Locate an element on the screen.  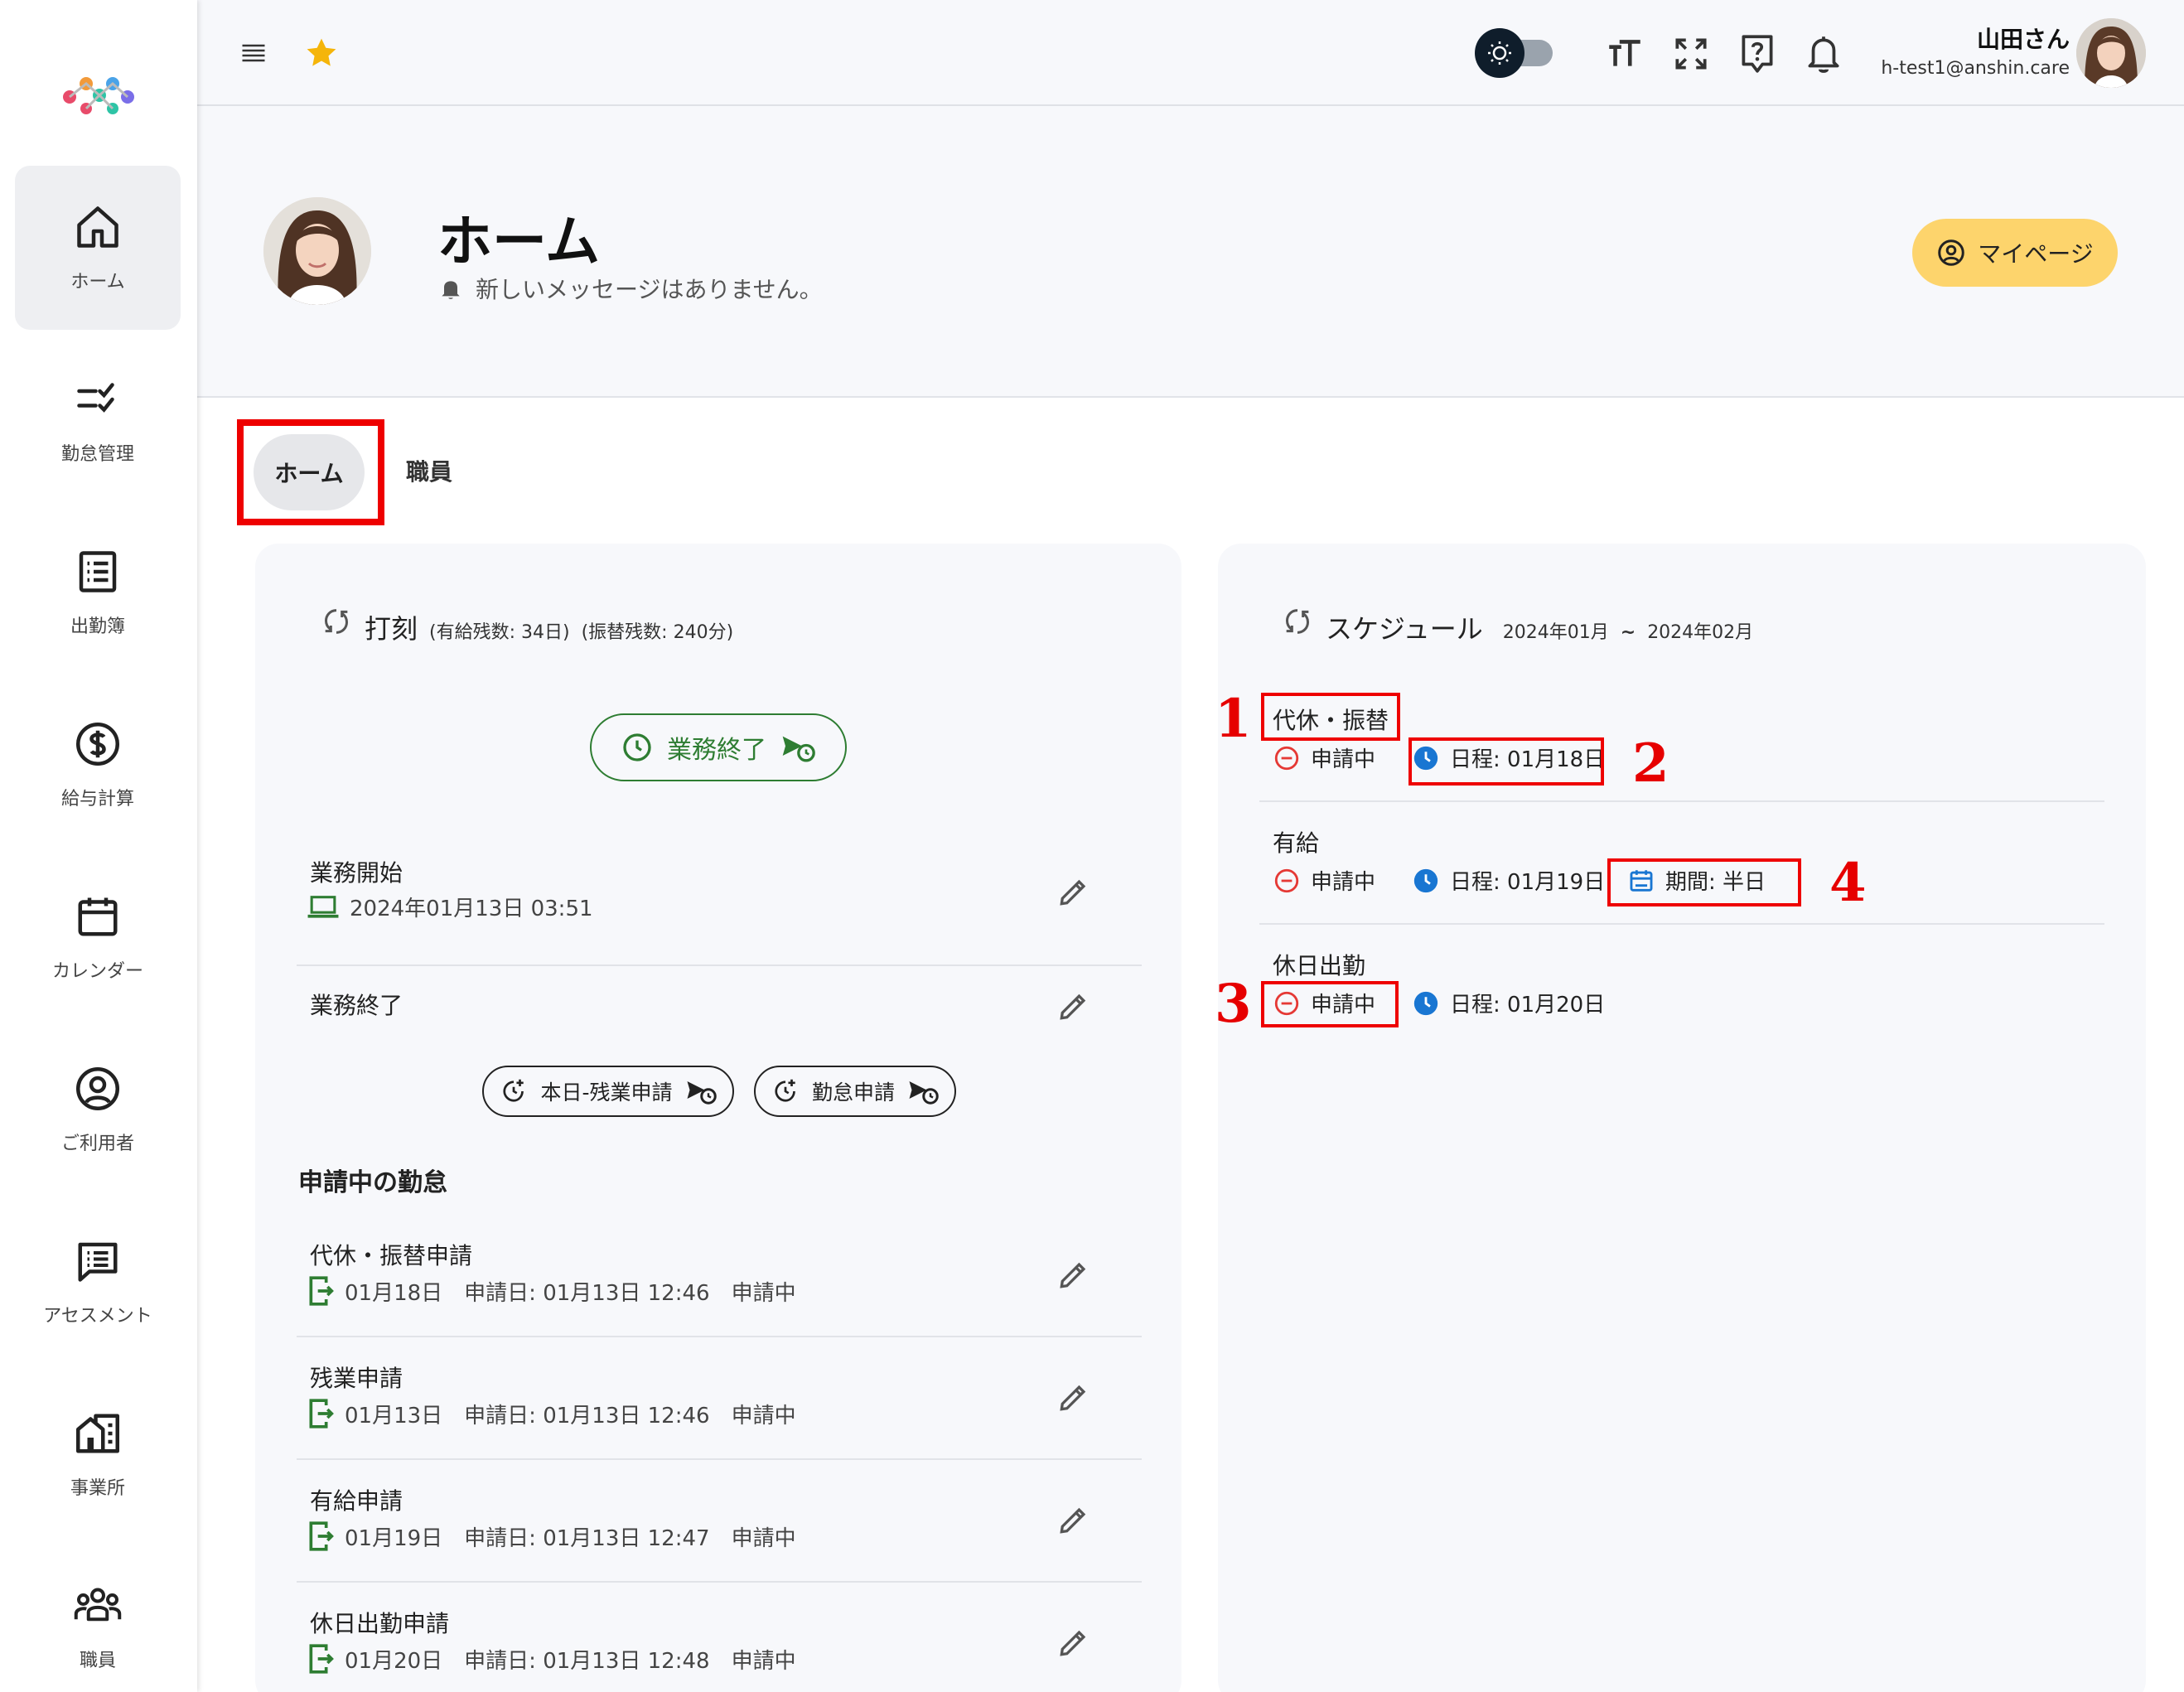
annotation-box-tab is located at coordinates (310, 472).